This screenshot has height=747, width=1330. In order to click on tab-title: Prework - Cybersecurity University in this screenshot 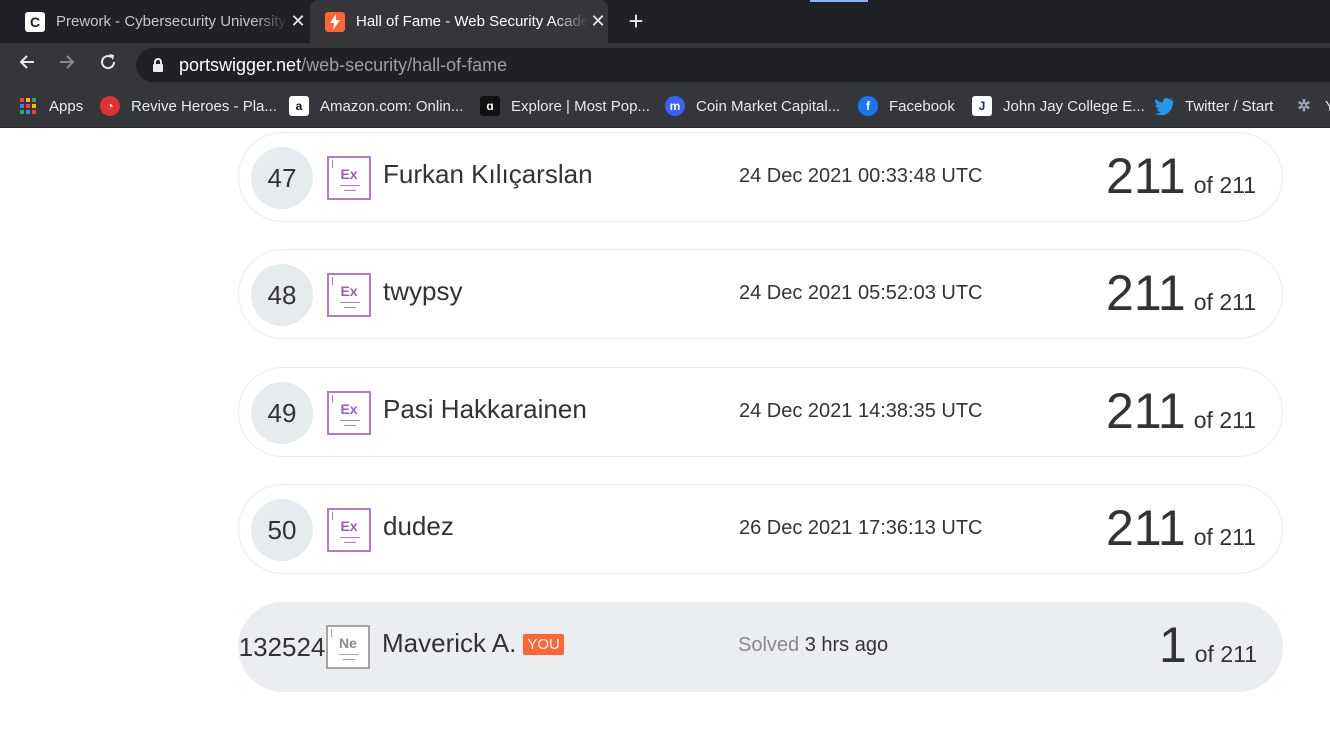, I will do `click(171, 21)`.